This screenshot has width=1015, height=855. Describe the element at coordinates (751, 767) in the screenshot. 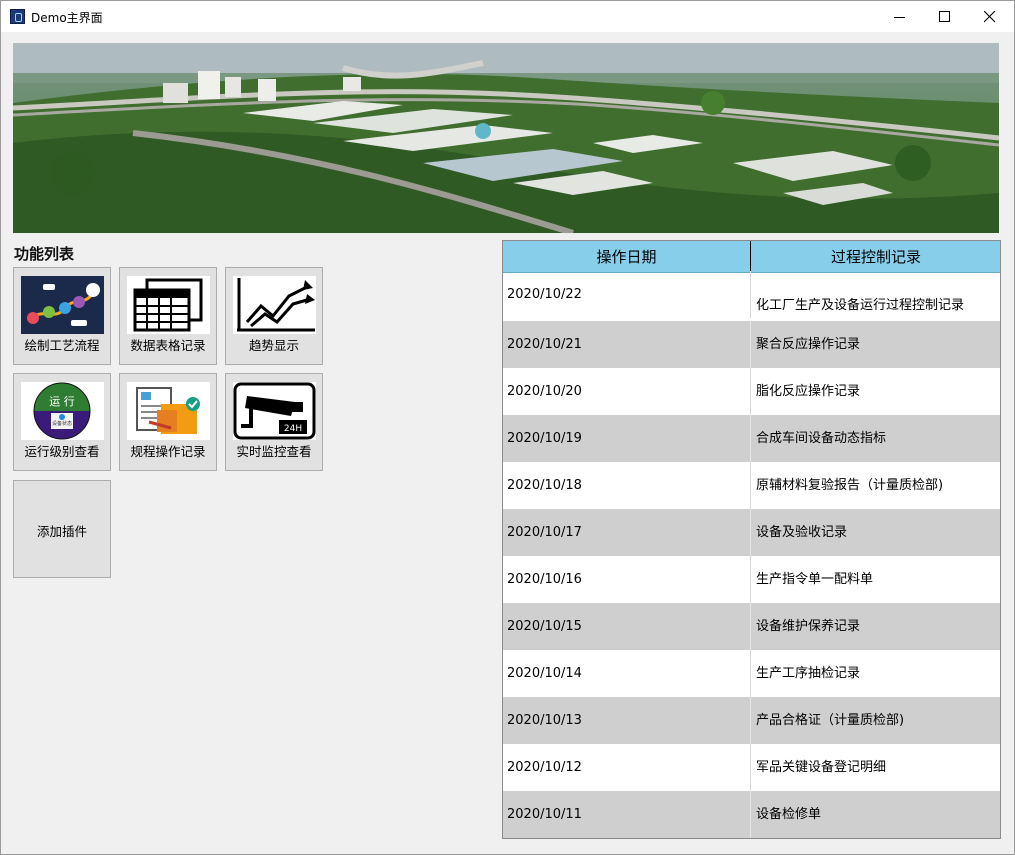

I see `table-row: 2020/10/12 军品关键设备登记明细` at that location.